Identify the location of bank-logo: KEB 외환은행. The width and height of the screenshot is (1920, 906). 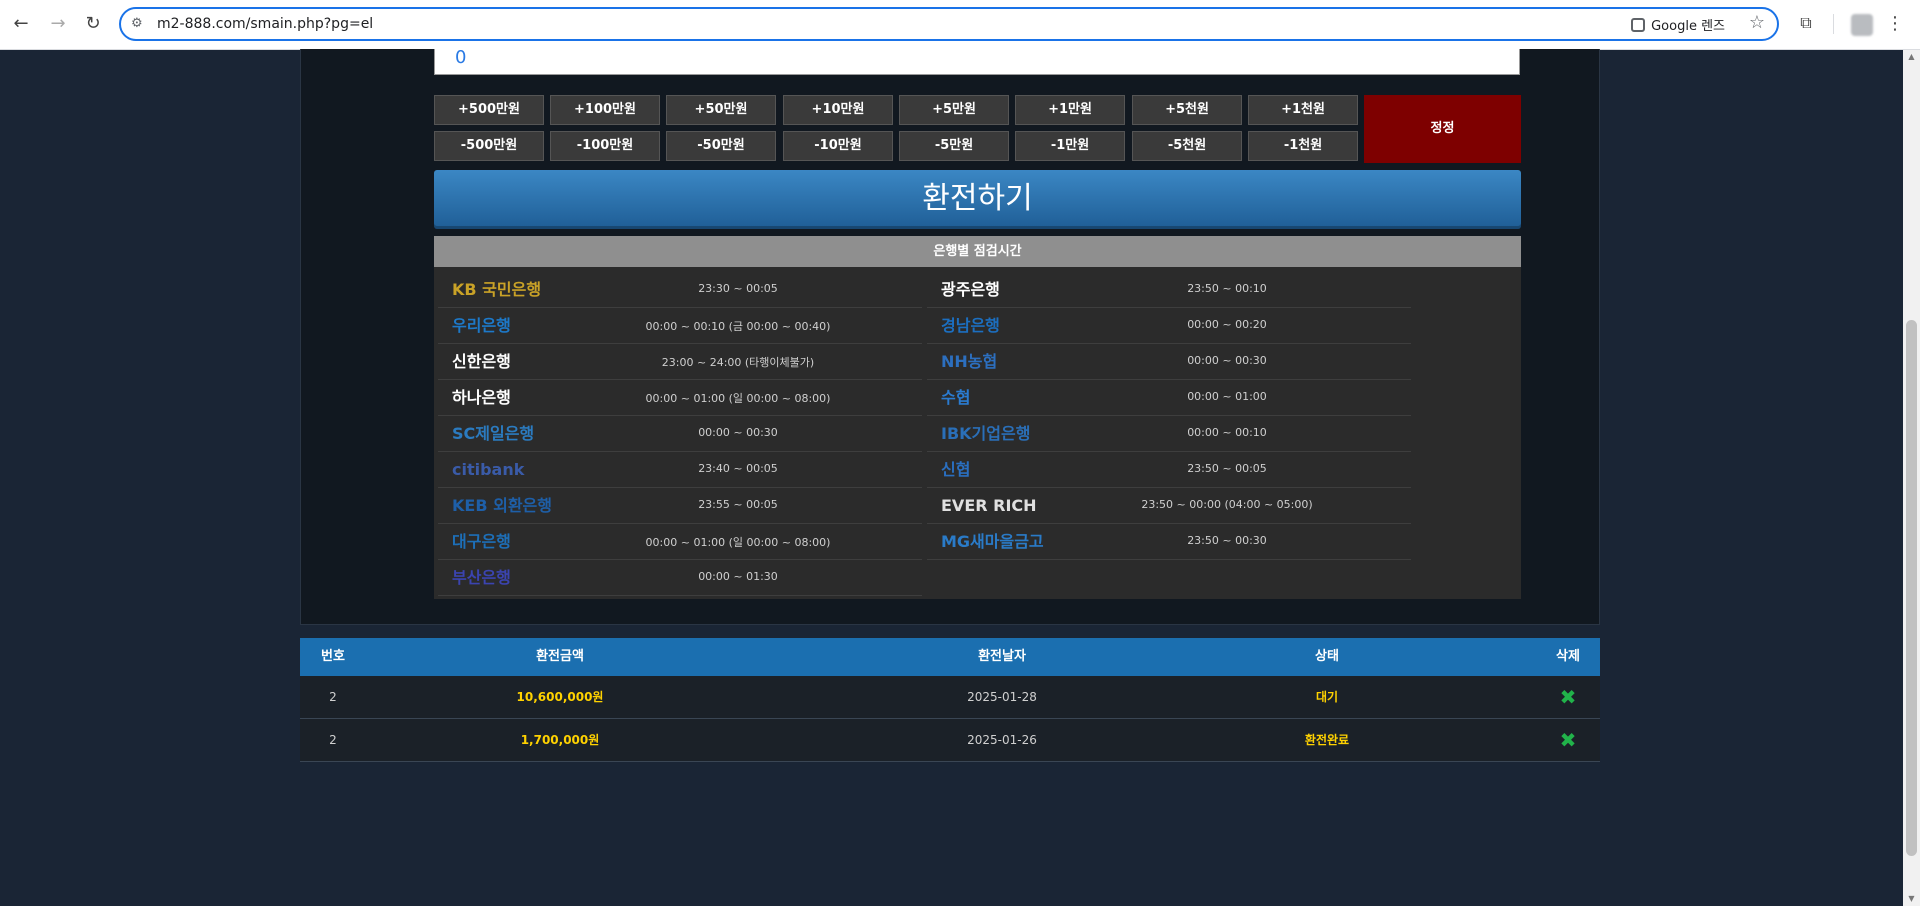
(502, 505).